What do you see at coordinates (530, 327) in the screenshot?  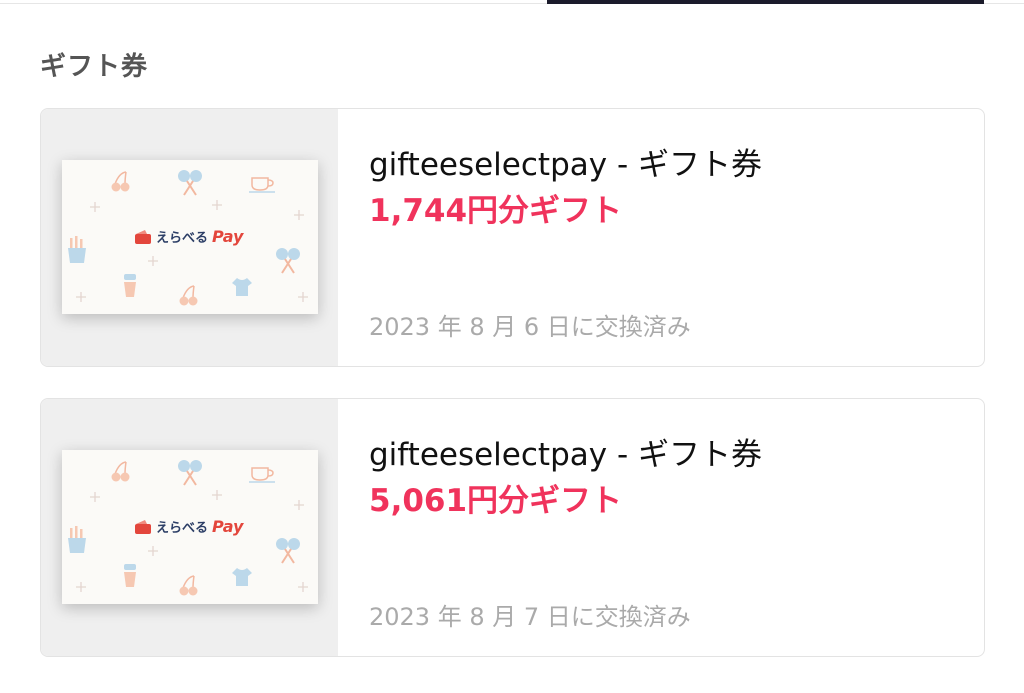 I see `gift-card-exchange-date: 2023 年 8 月 6 日に交換済み` at bounding box center [530, 327].